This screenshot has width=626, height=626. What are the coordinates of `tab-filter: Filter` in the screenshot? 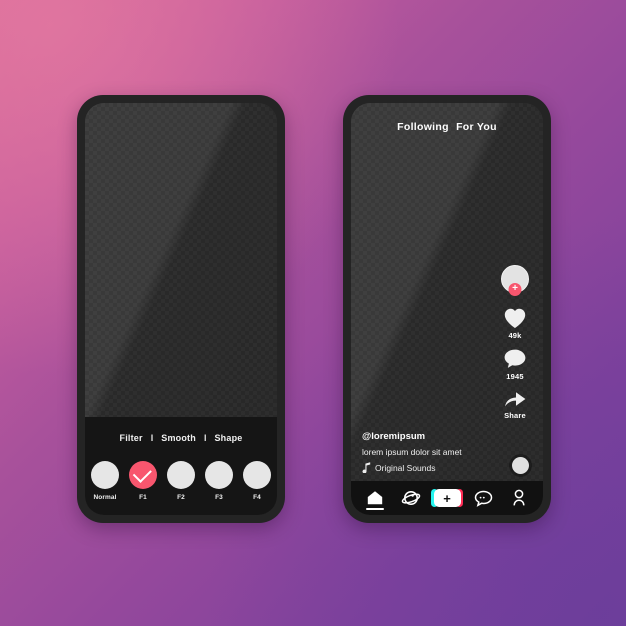 It's located at (131, 438).